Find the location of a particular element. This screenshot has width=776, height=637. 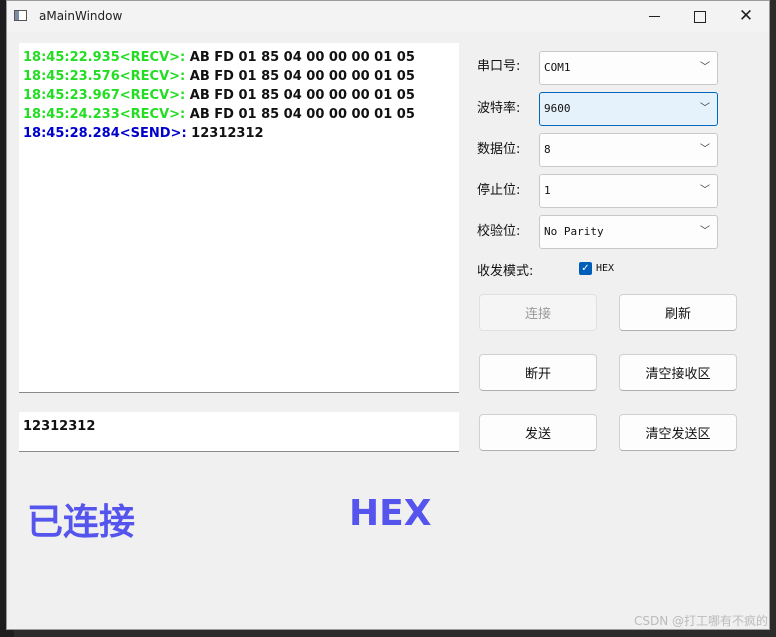

port-value: COM1 is located at coordinates (557, 67).